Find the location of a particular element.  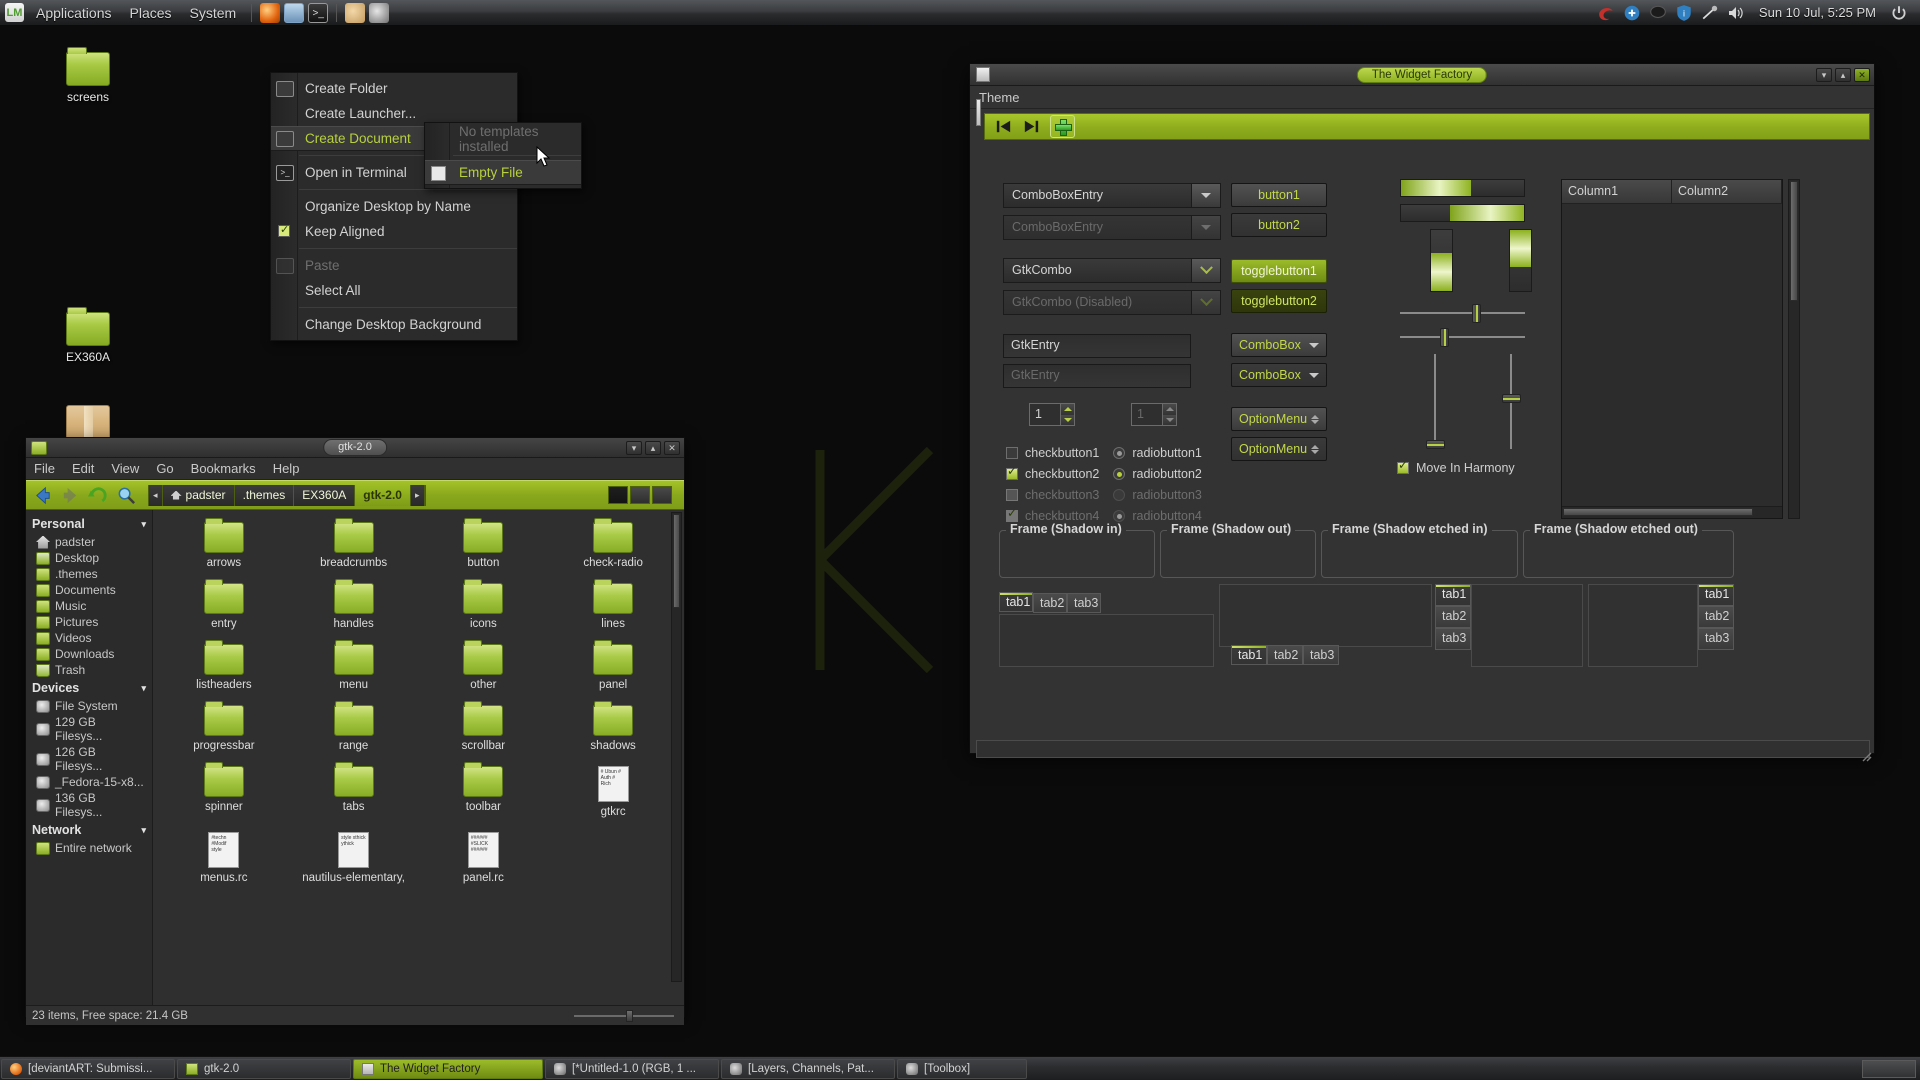

optionmenu-button-1: OptionMenu is located at coordinates (1279, 419).